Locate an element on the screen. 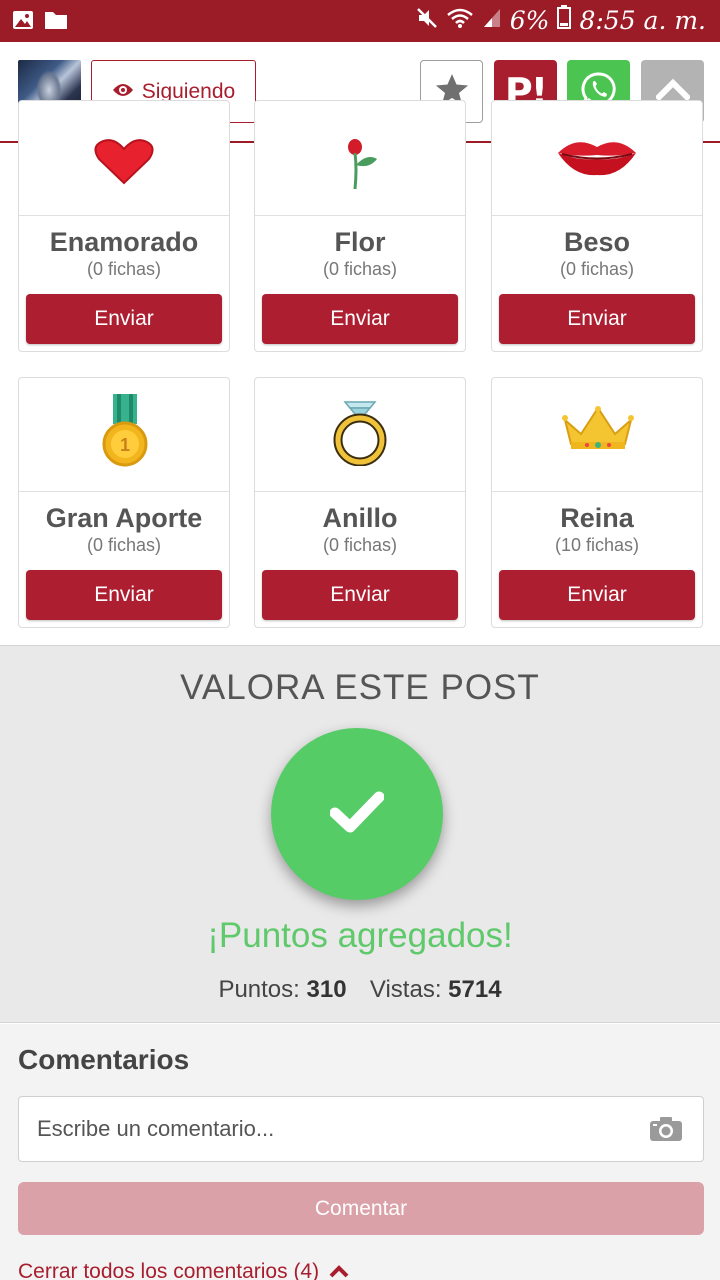 This screenshot has height=1280, width=720. medal-name: Enamorado is located at coordinates (124, 242).